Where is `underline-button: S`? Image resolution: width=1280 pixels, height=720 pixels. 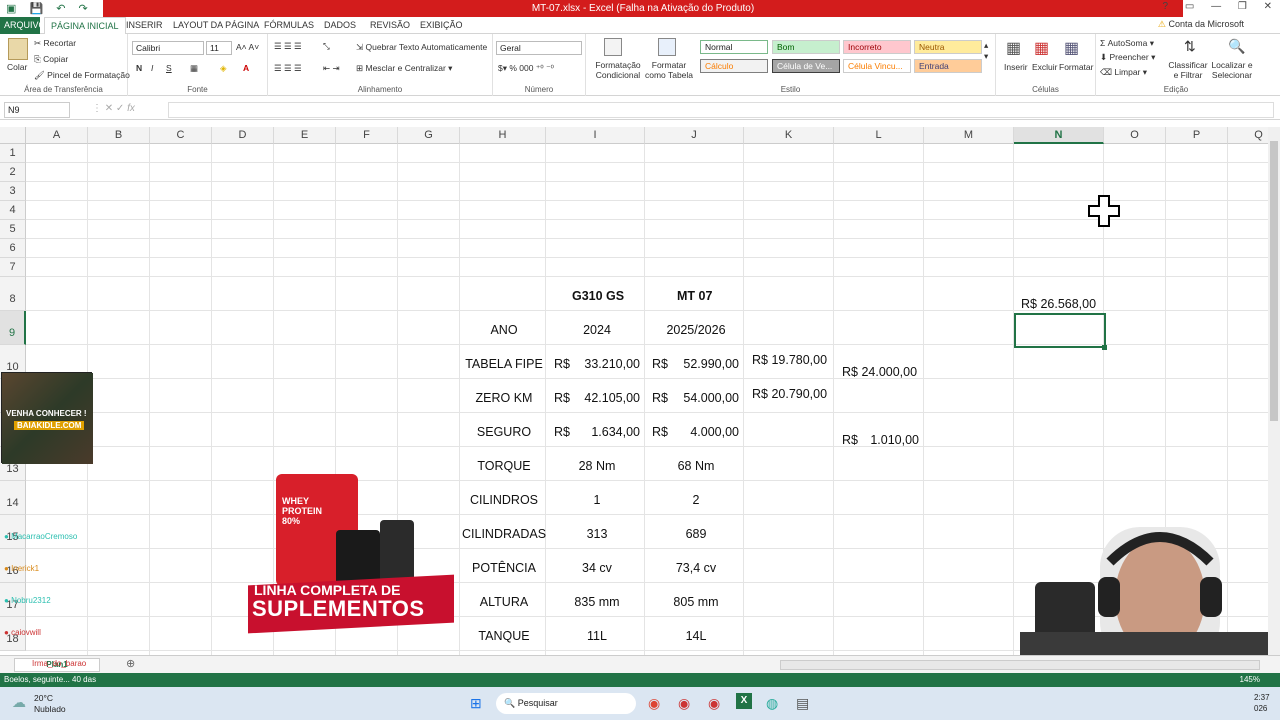 underline-button: S is located at coordinates (169, 68).